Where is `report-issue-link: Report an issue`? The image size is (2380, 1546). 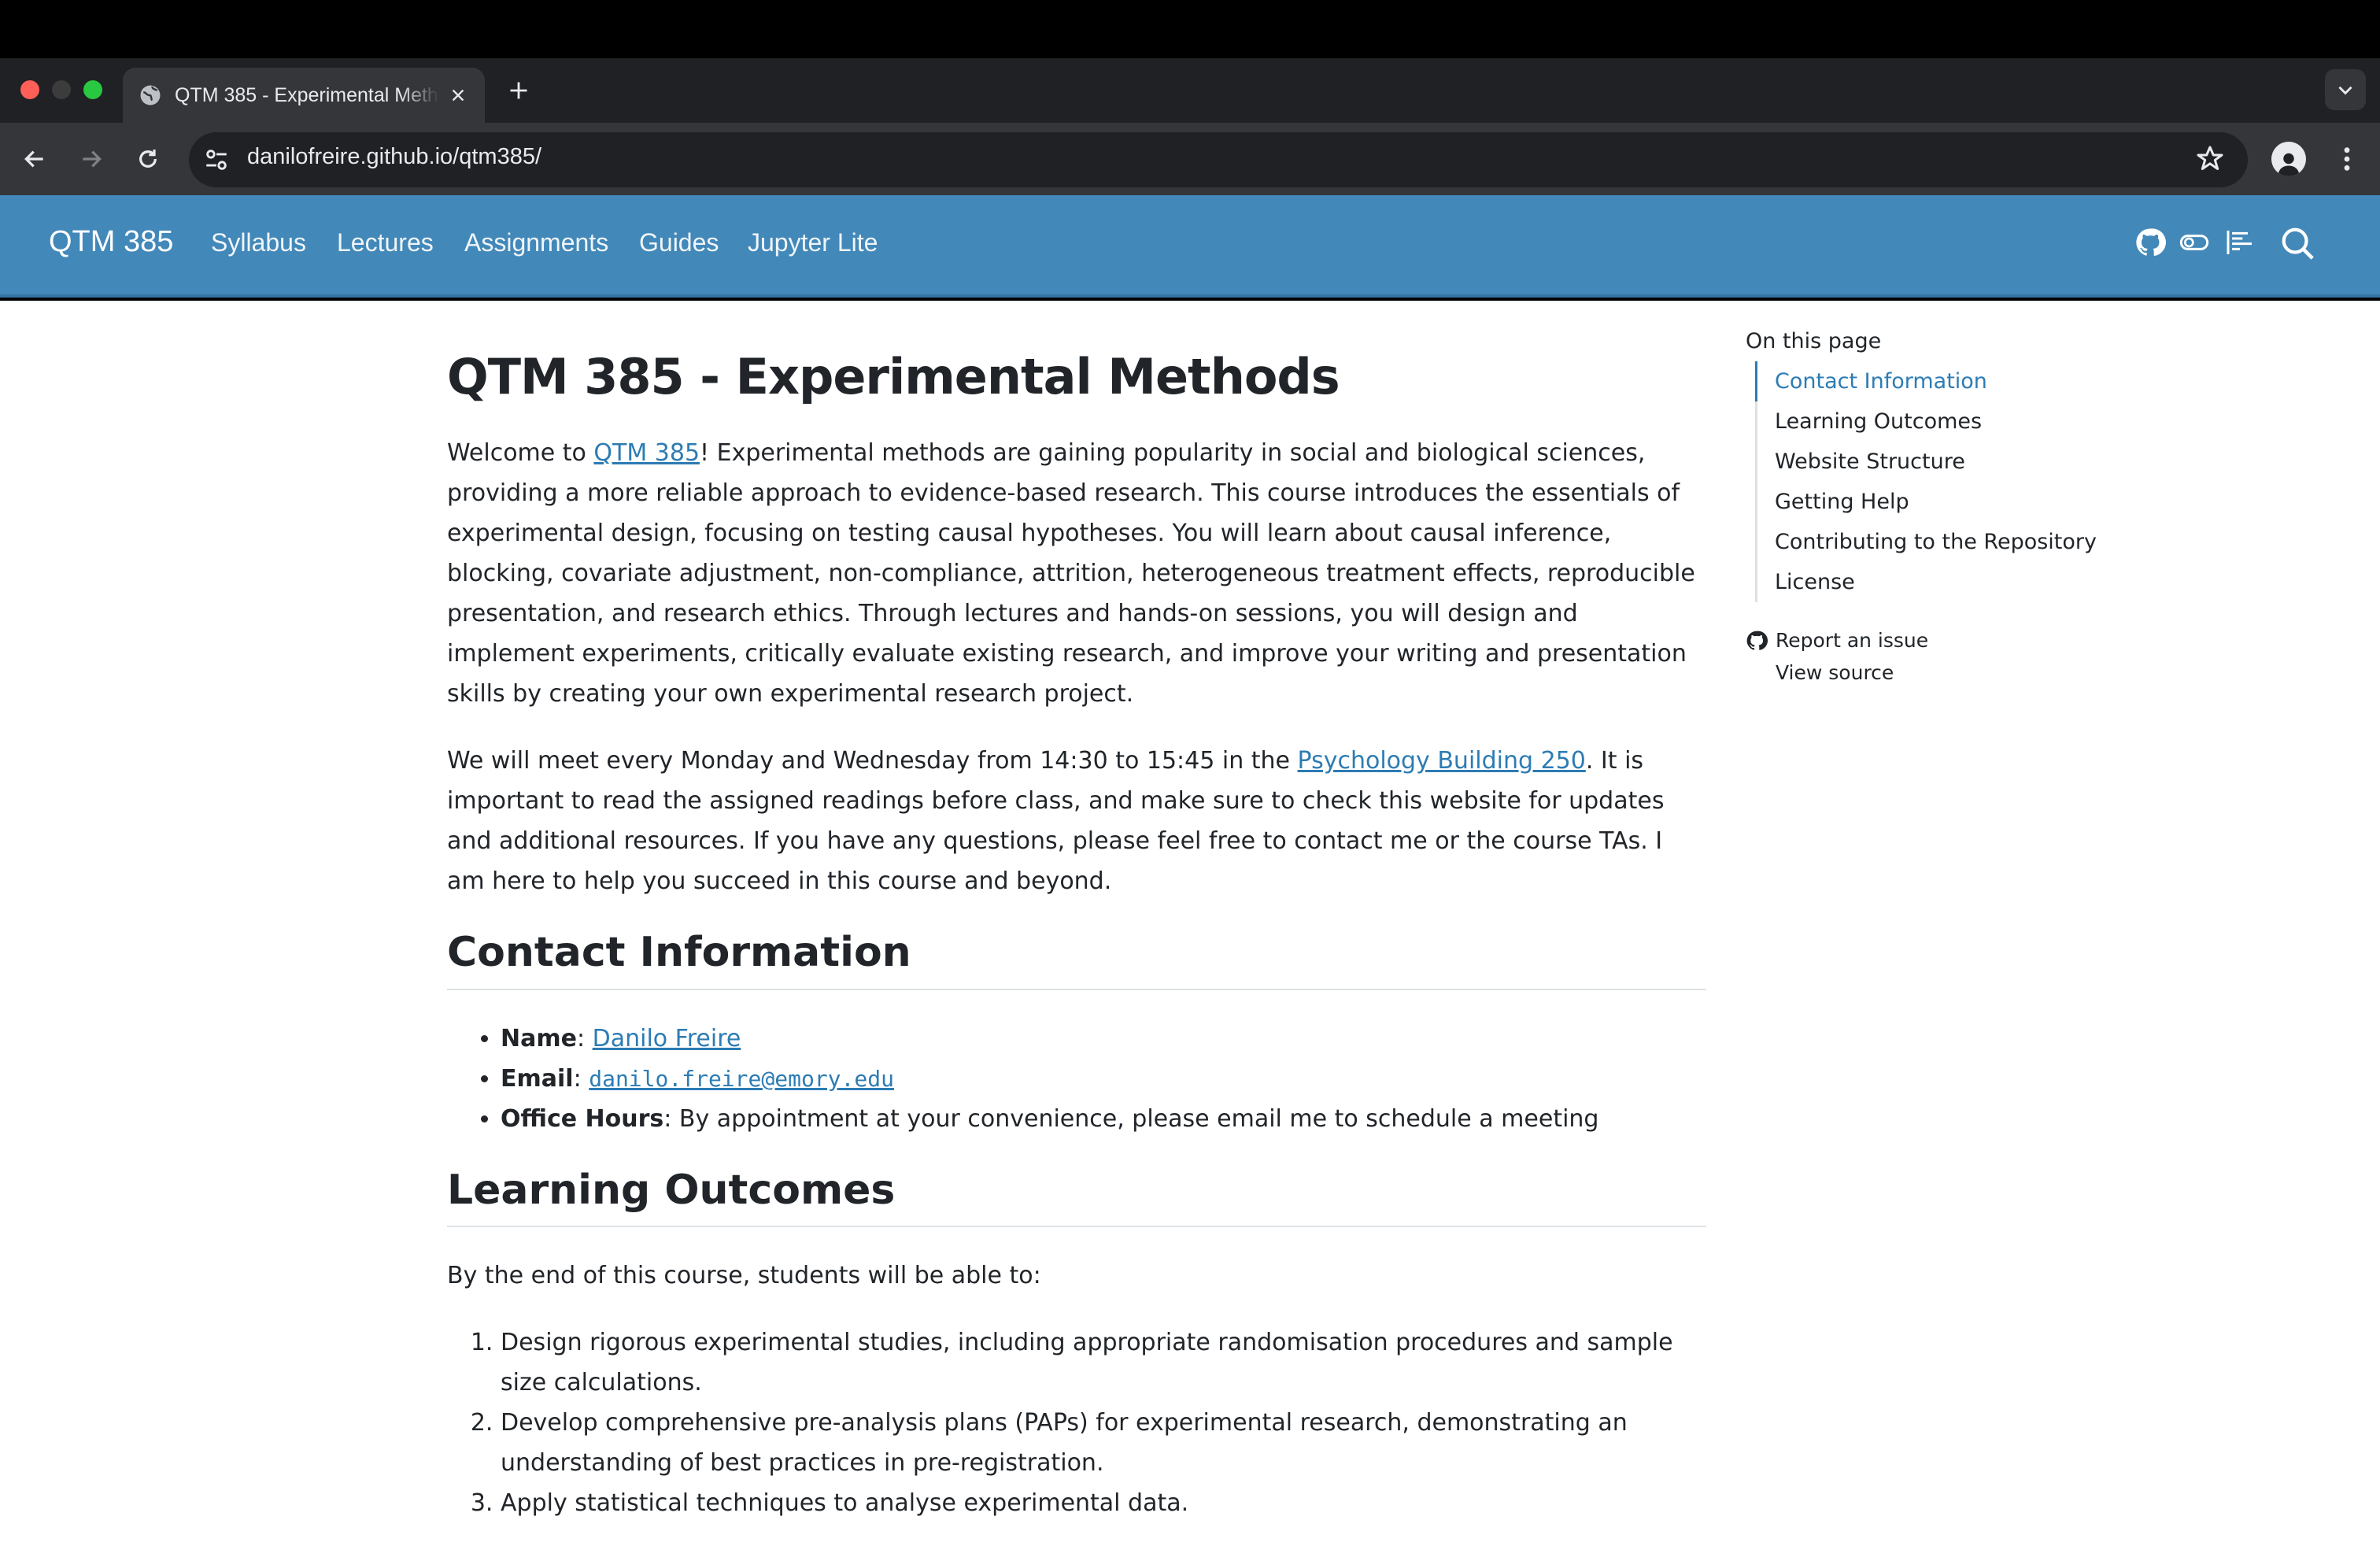
report-issue-link: Report an issue is located at coordinates (1966, 640).